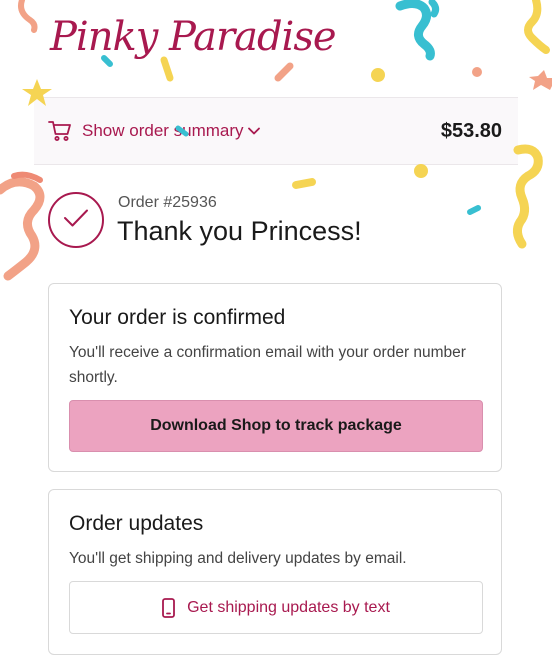 This screenshot has width=552, height=663. What do you see at coordinates (60, 131) in the screenshot?
I see `cart-icon` at bounding box center [60, 131].